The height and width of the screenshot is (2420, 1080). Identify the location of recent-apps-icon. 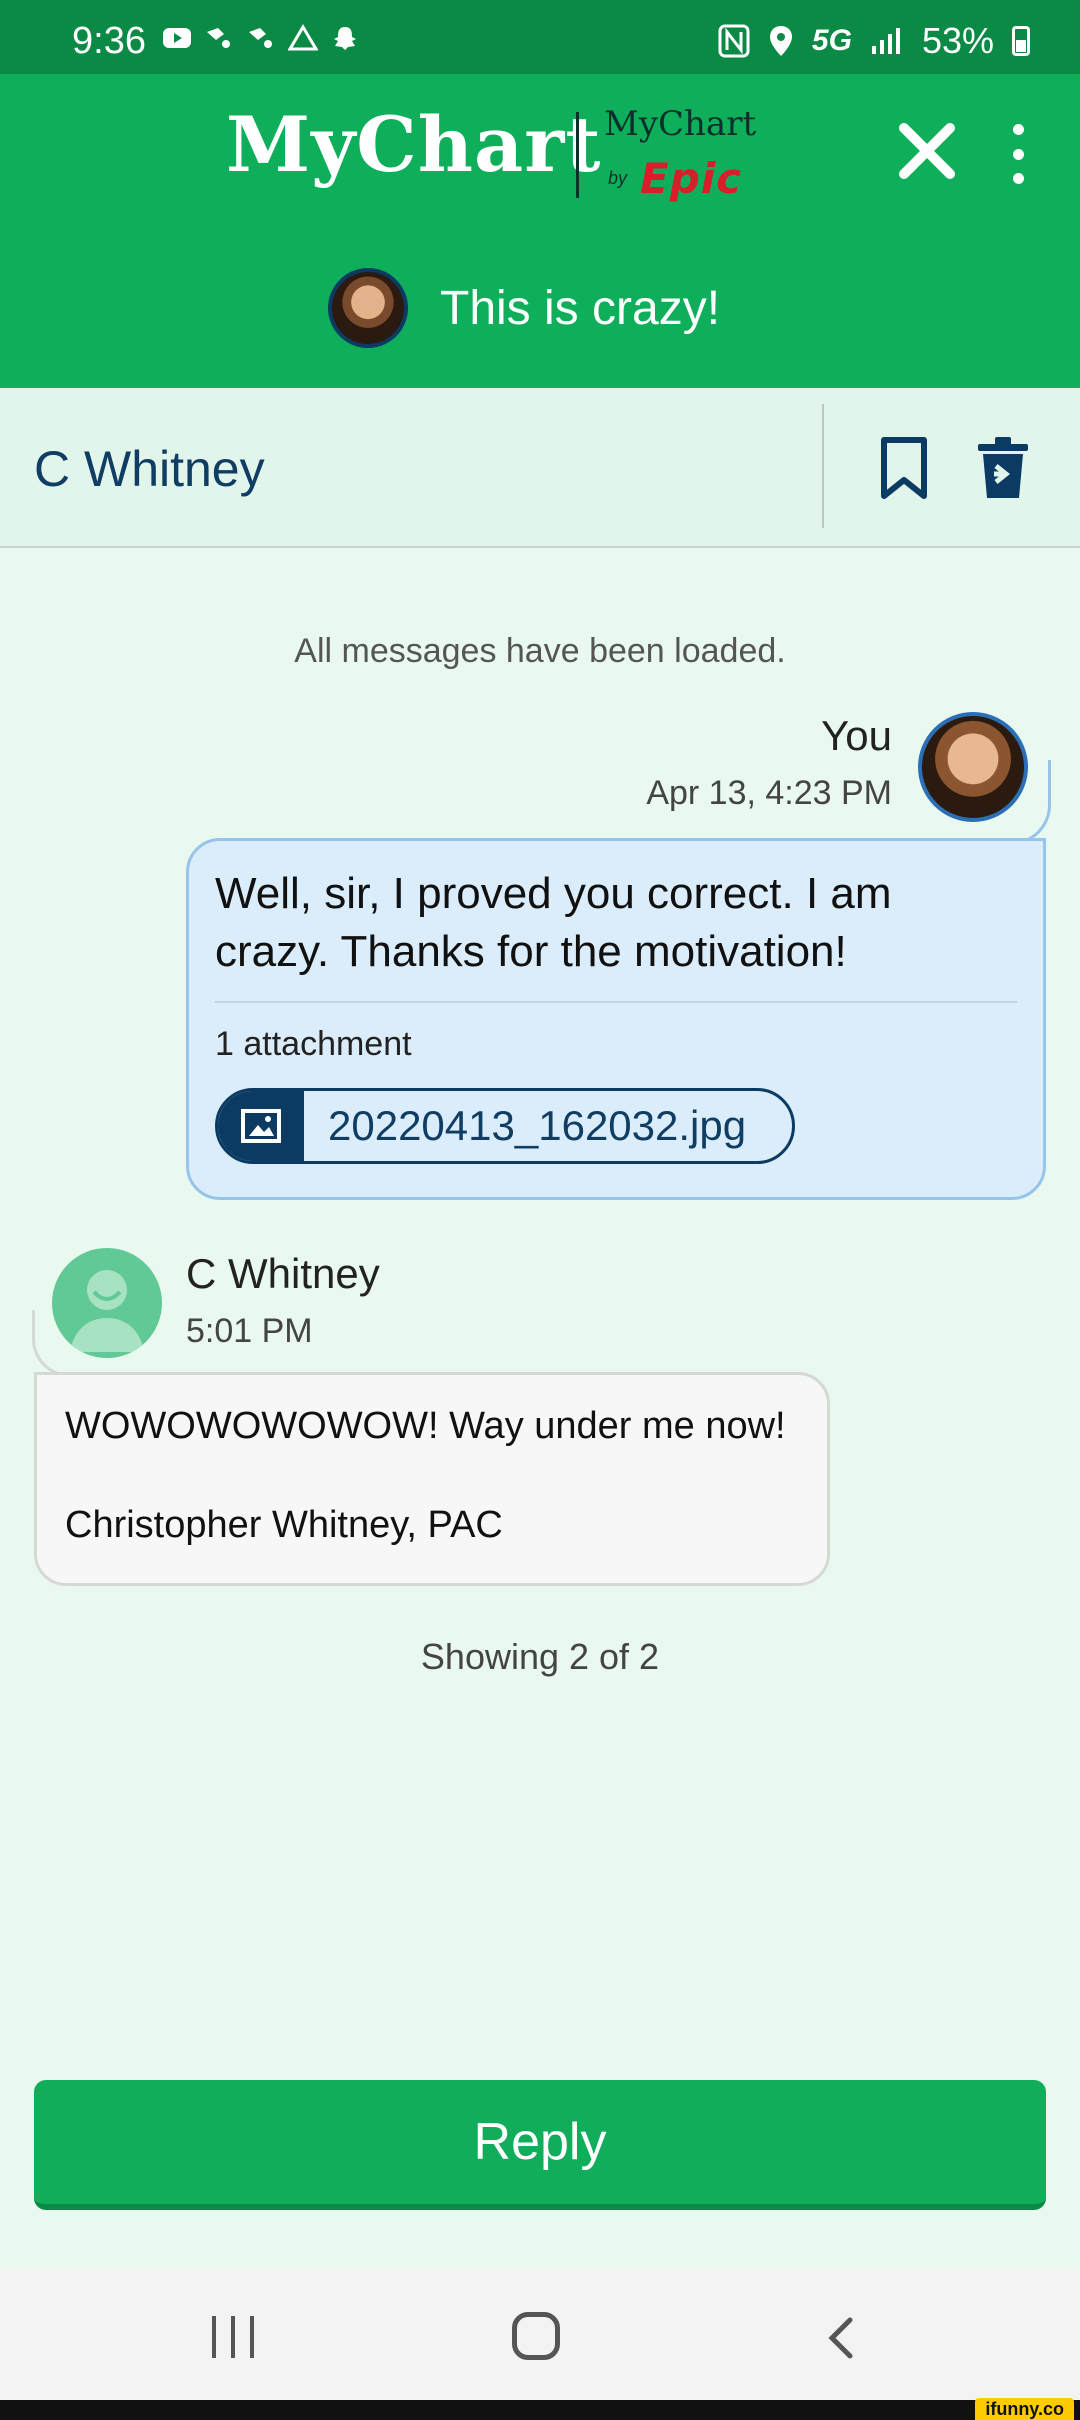
(233, 2337).